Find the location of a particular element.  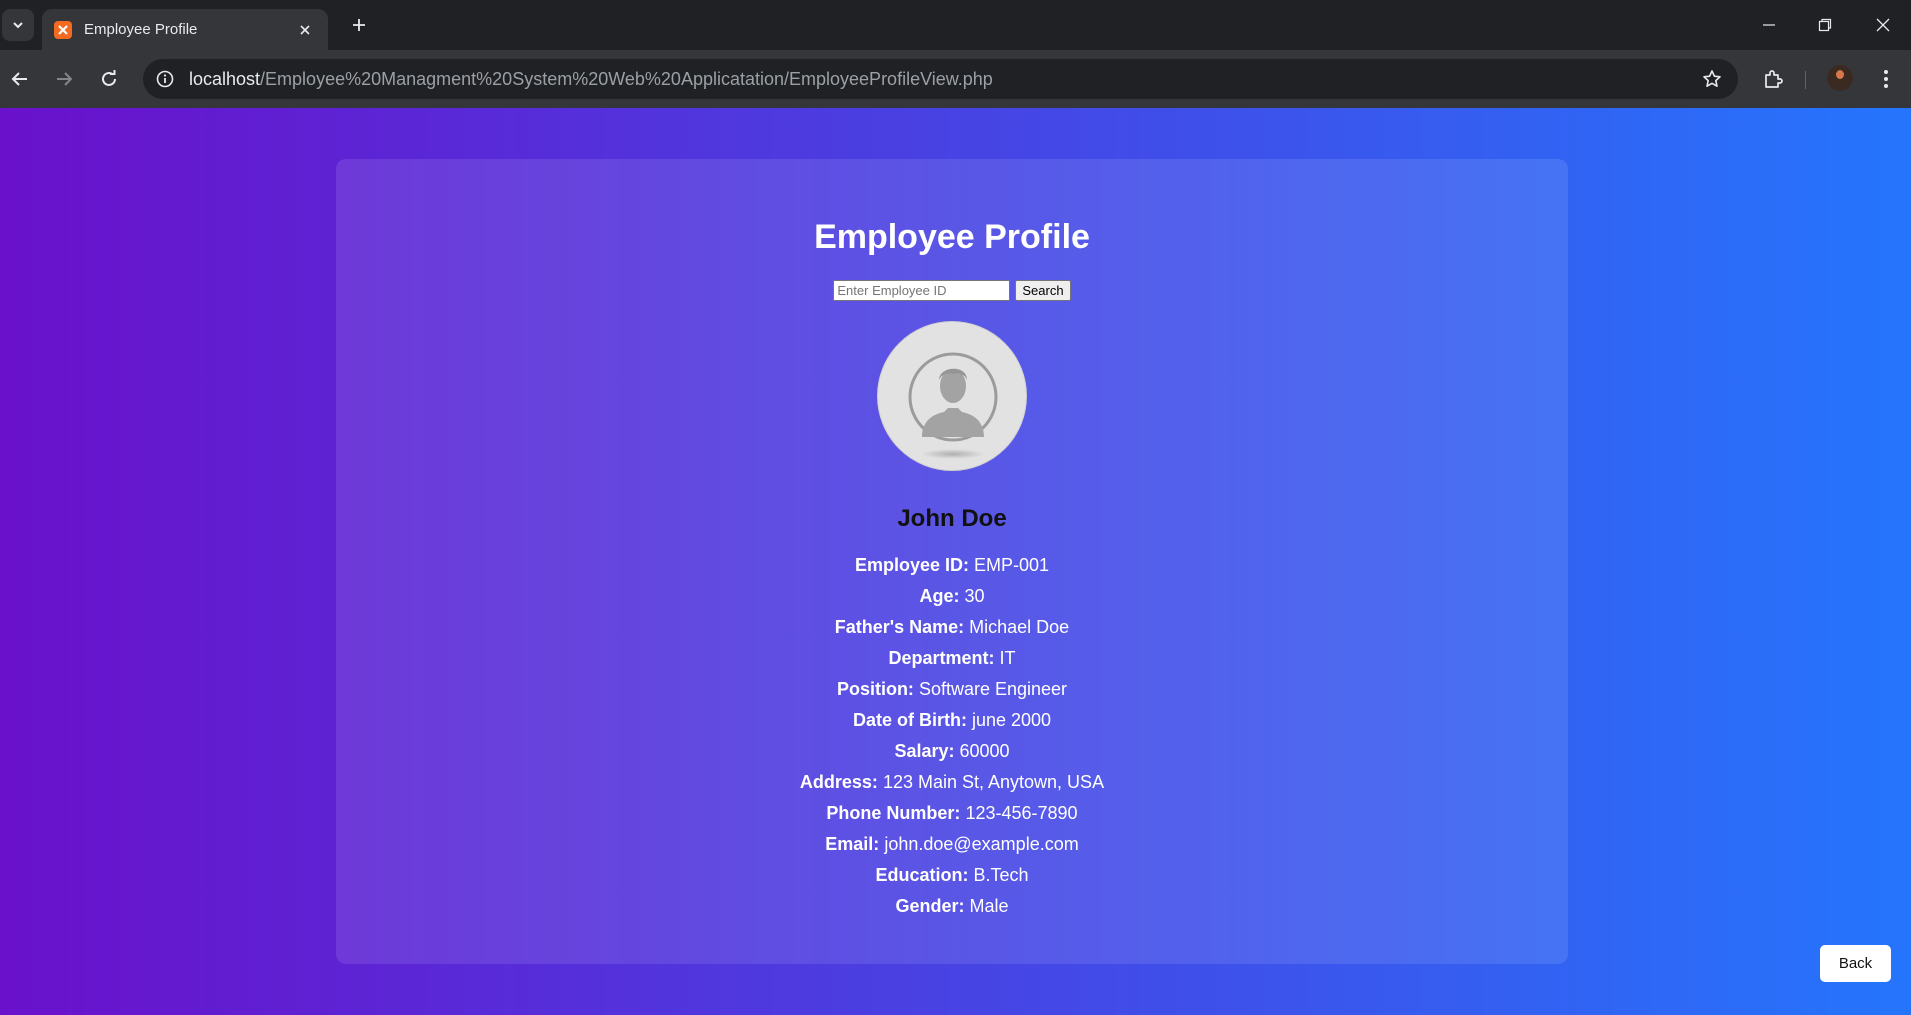

profile-avatar is located at coordinates (1840, 78).